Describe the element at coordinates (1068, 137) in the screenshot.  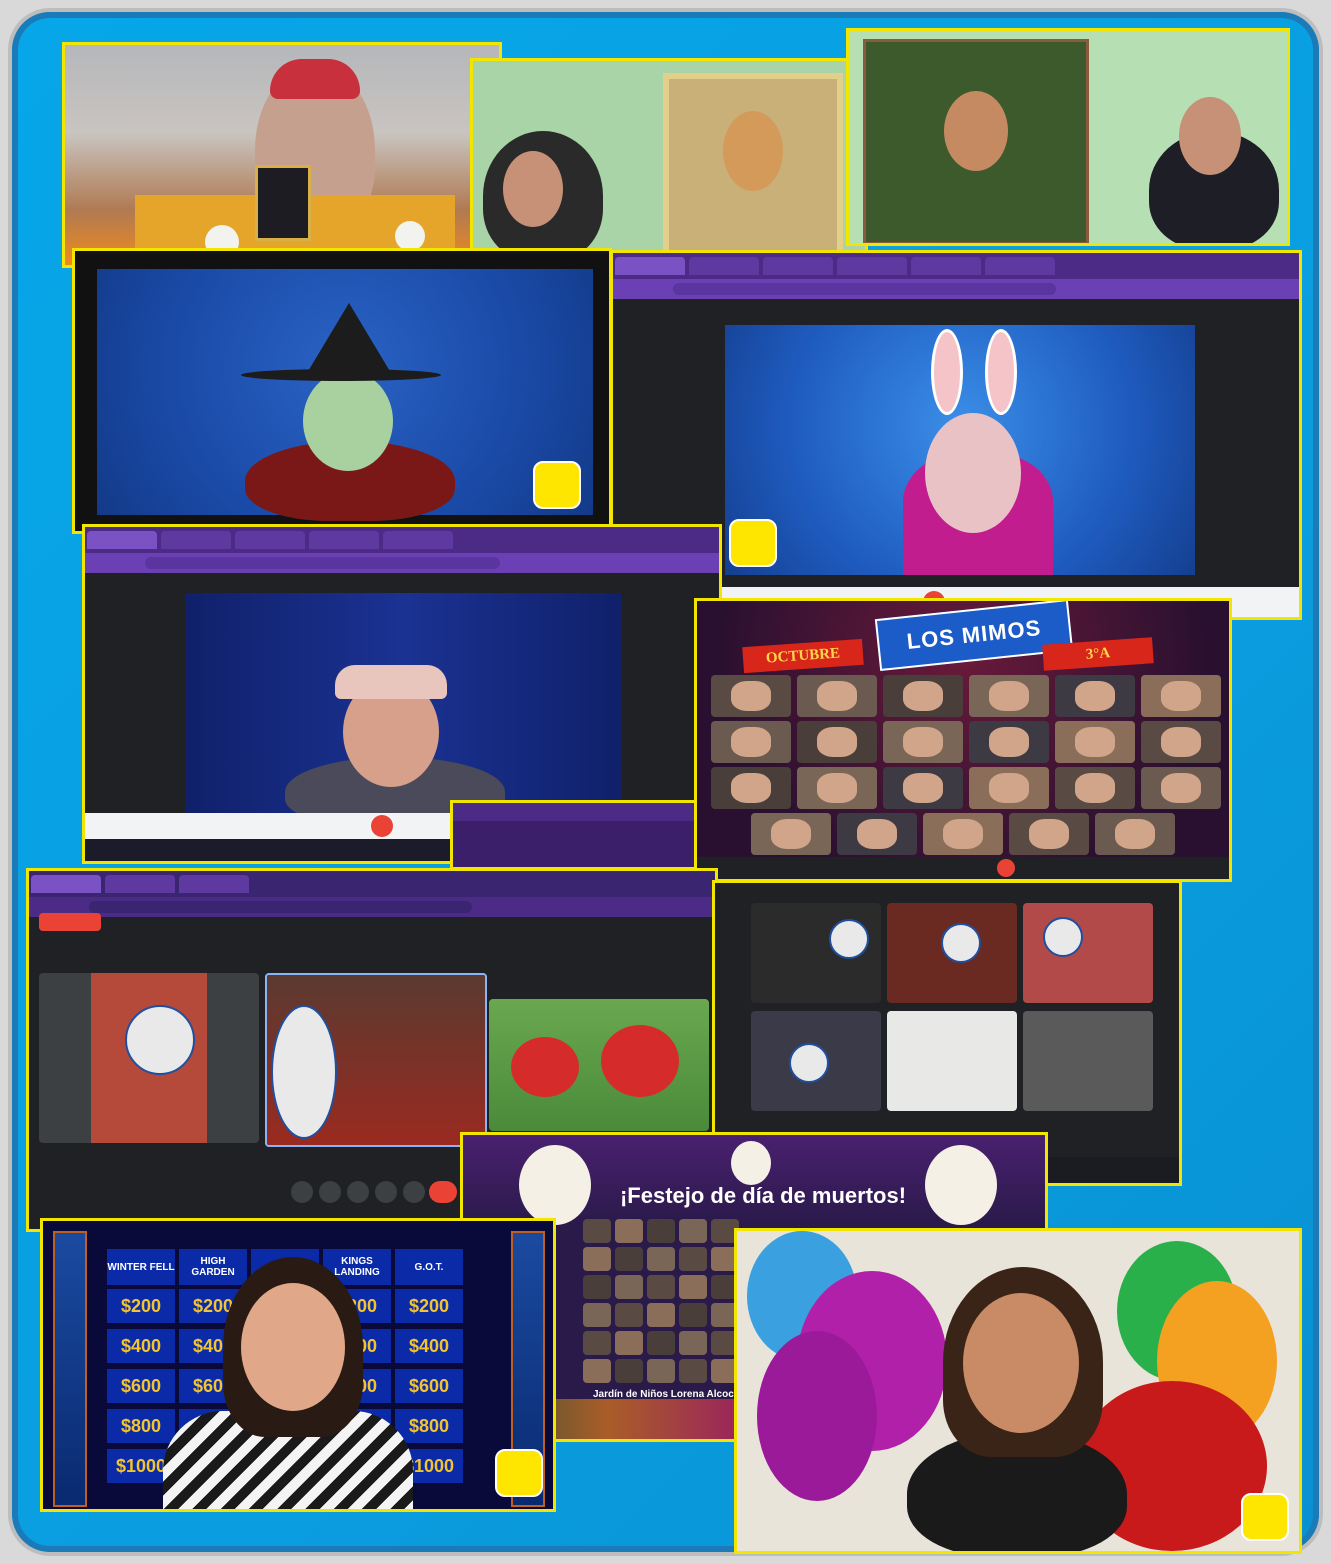
I see `video-frida` at that location.